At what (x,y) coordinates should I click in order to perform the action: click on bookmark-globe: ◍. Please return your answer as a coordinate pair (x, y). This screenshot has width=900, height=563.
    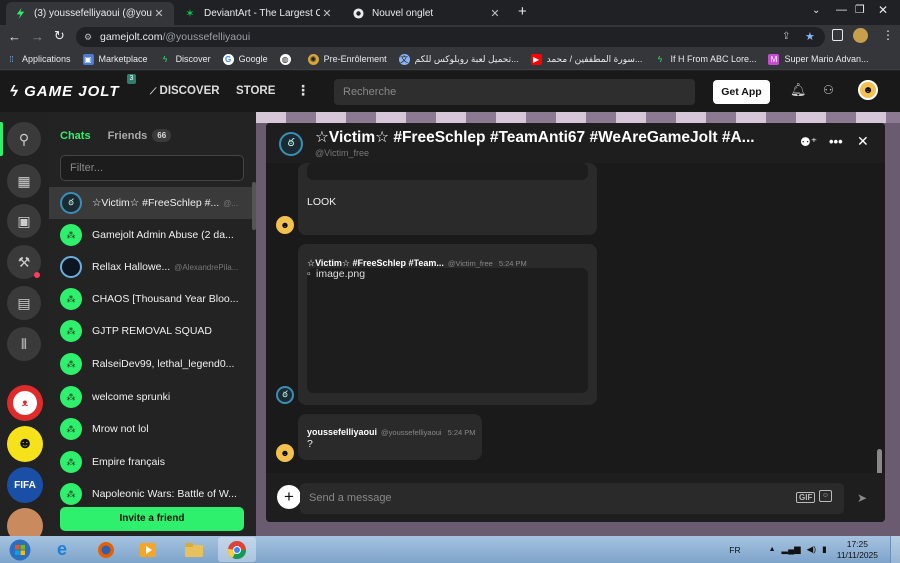
    Looking at the image, I should click on (288, 59).